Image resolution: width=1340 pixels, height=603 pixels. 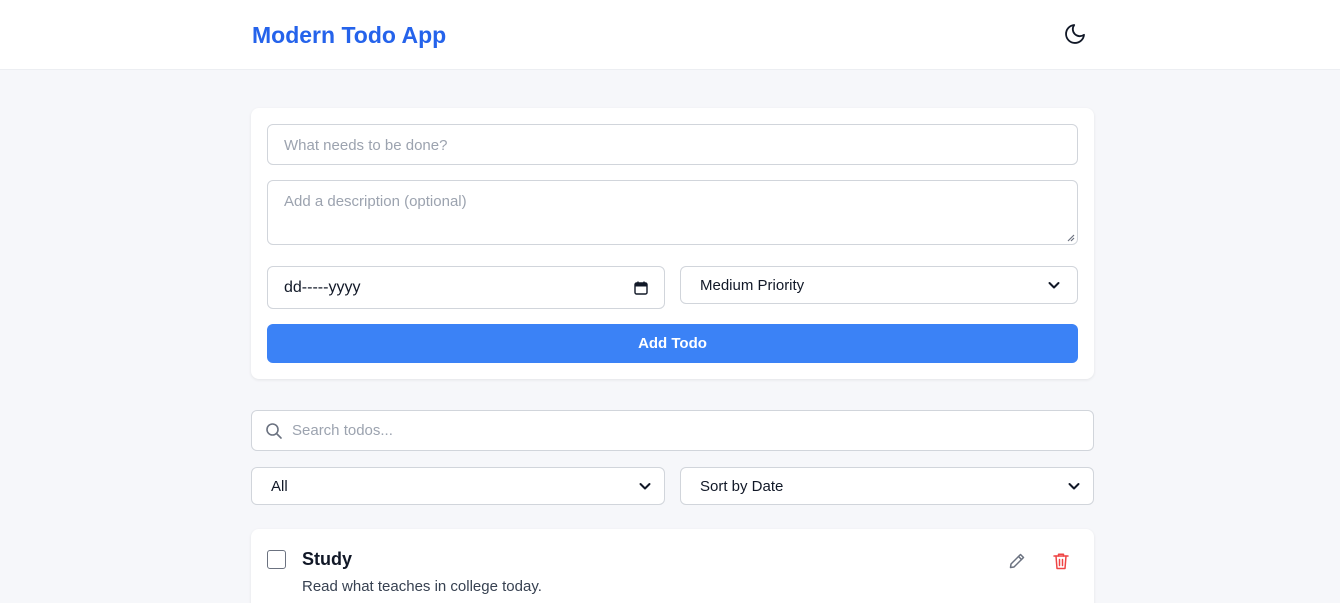 What do you see at coordinates (672, 343) in the screenshot?
I see `add-todo-button: Add Todo` at bounding box center [672, 343].